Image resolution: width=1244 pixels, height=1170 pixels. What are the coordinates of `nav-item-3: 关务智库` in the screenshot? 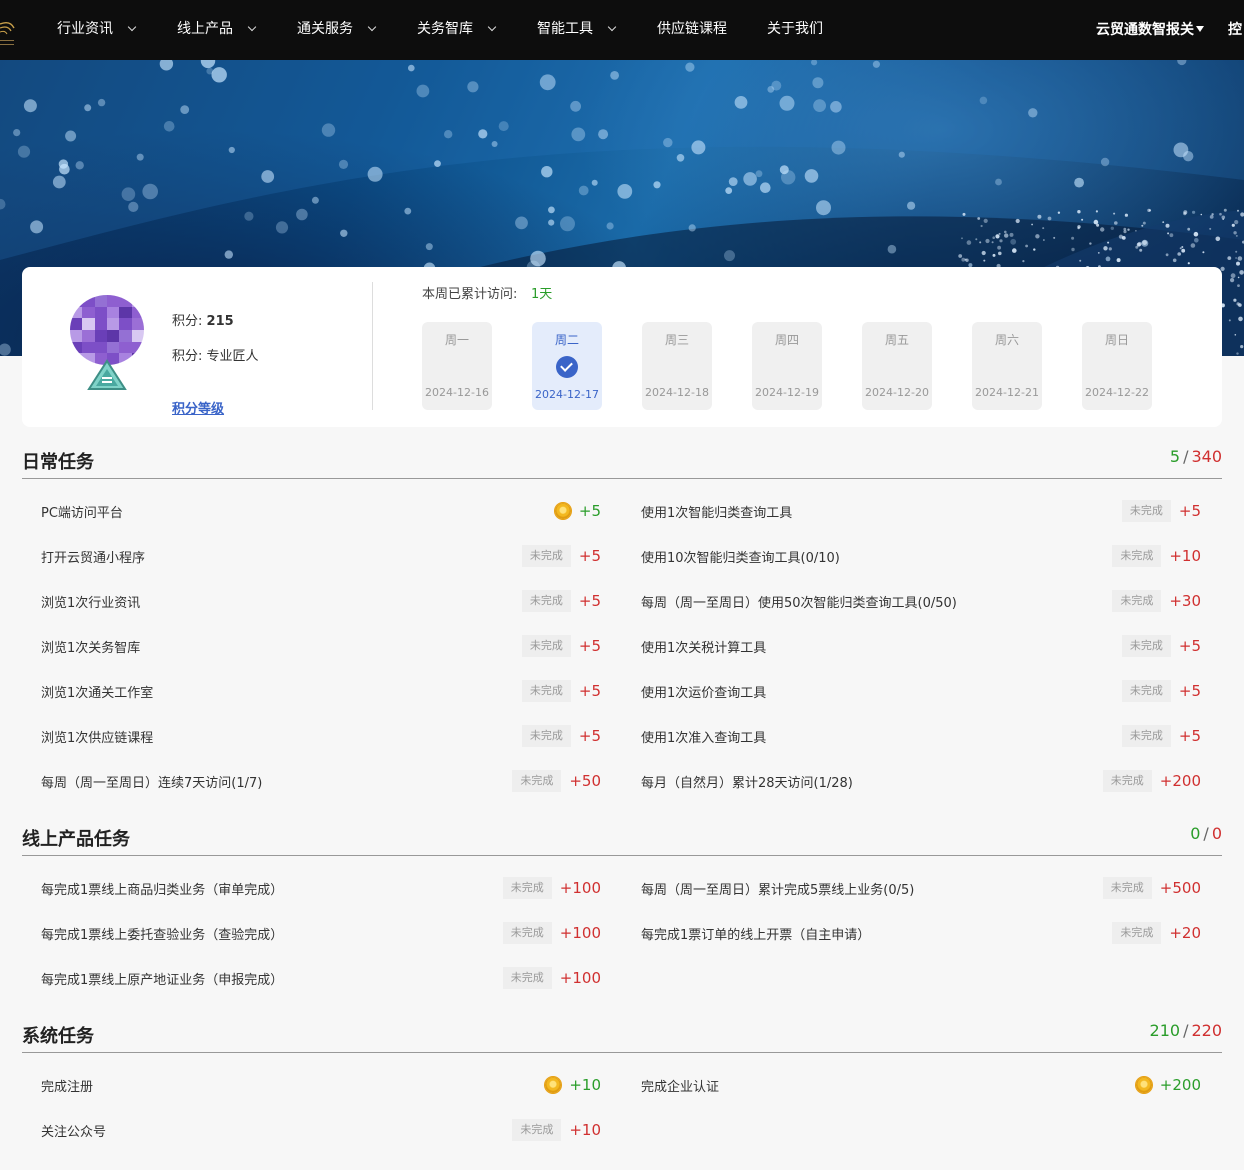 It's located at (457, 30).